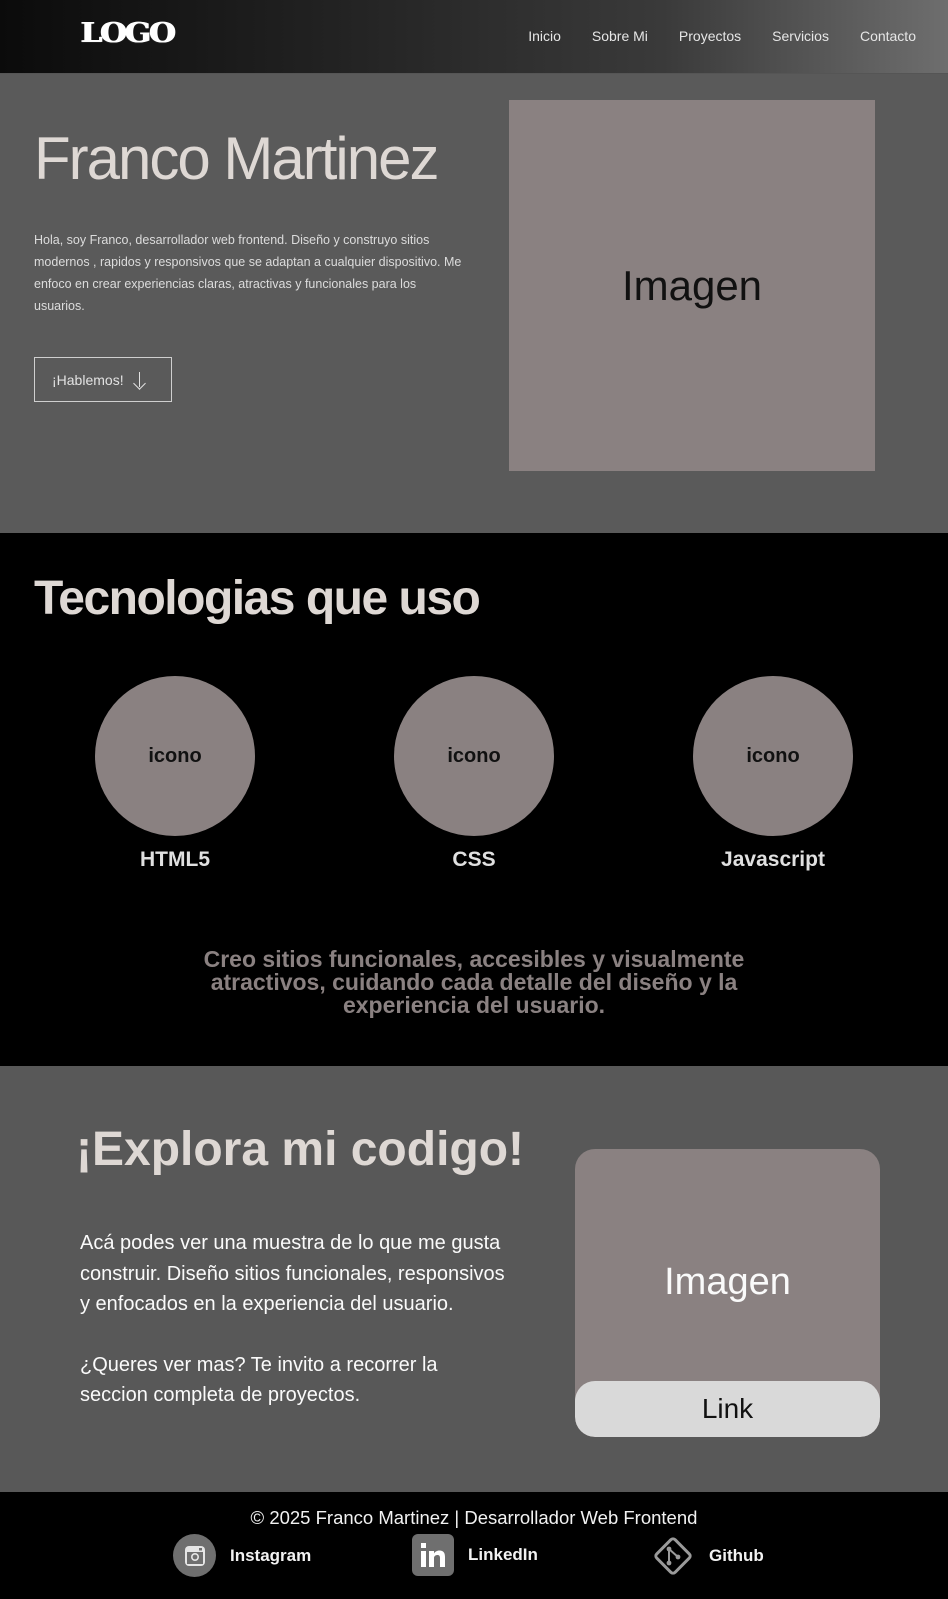  Describe the element at coordinates (544, 36) in the screenshot. I see `nav-link-inicio: Inicio` at that location.